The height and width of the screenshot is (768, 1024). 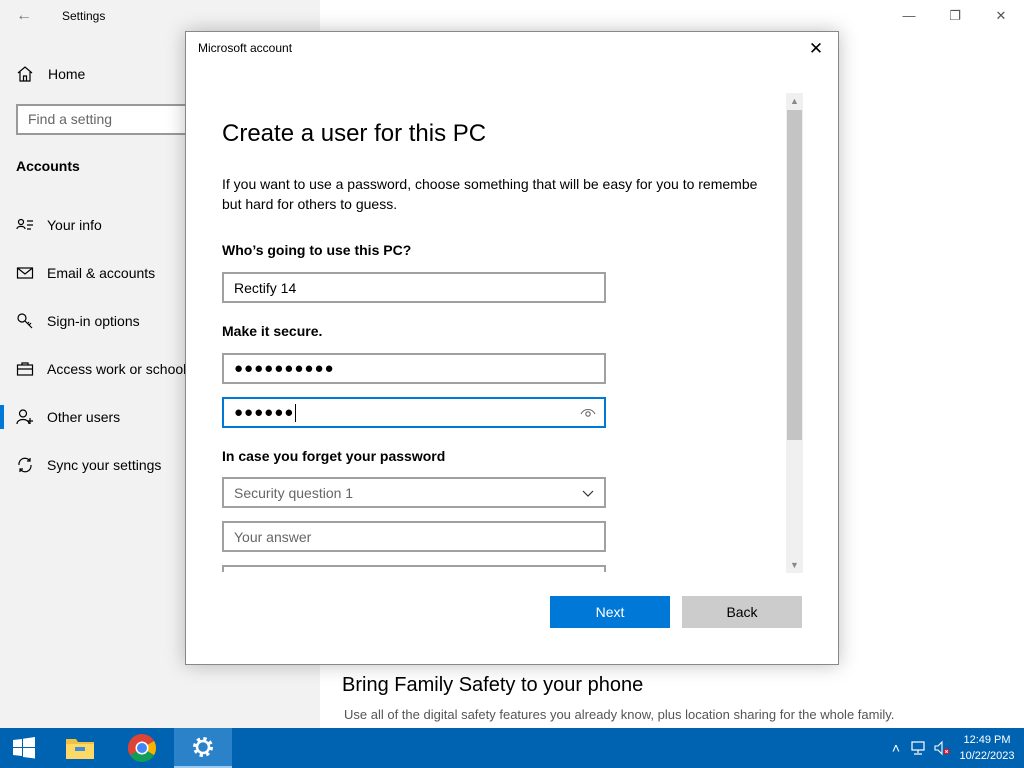 I want to click on chevron-down-icon, so click(x=588, y=493).